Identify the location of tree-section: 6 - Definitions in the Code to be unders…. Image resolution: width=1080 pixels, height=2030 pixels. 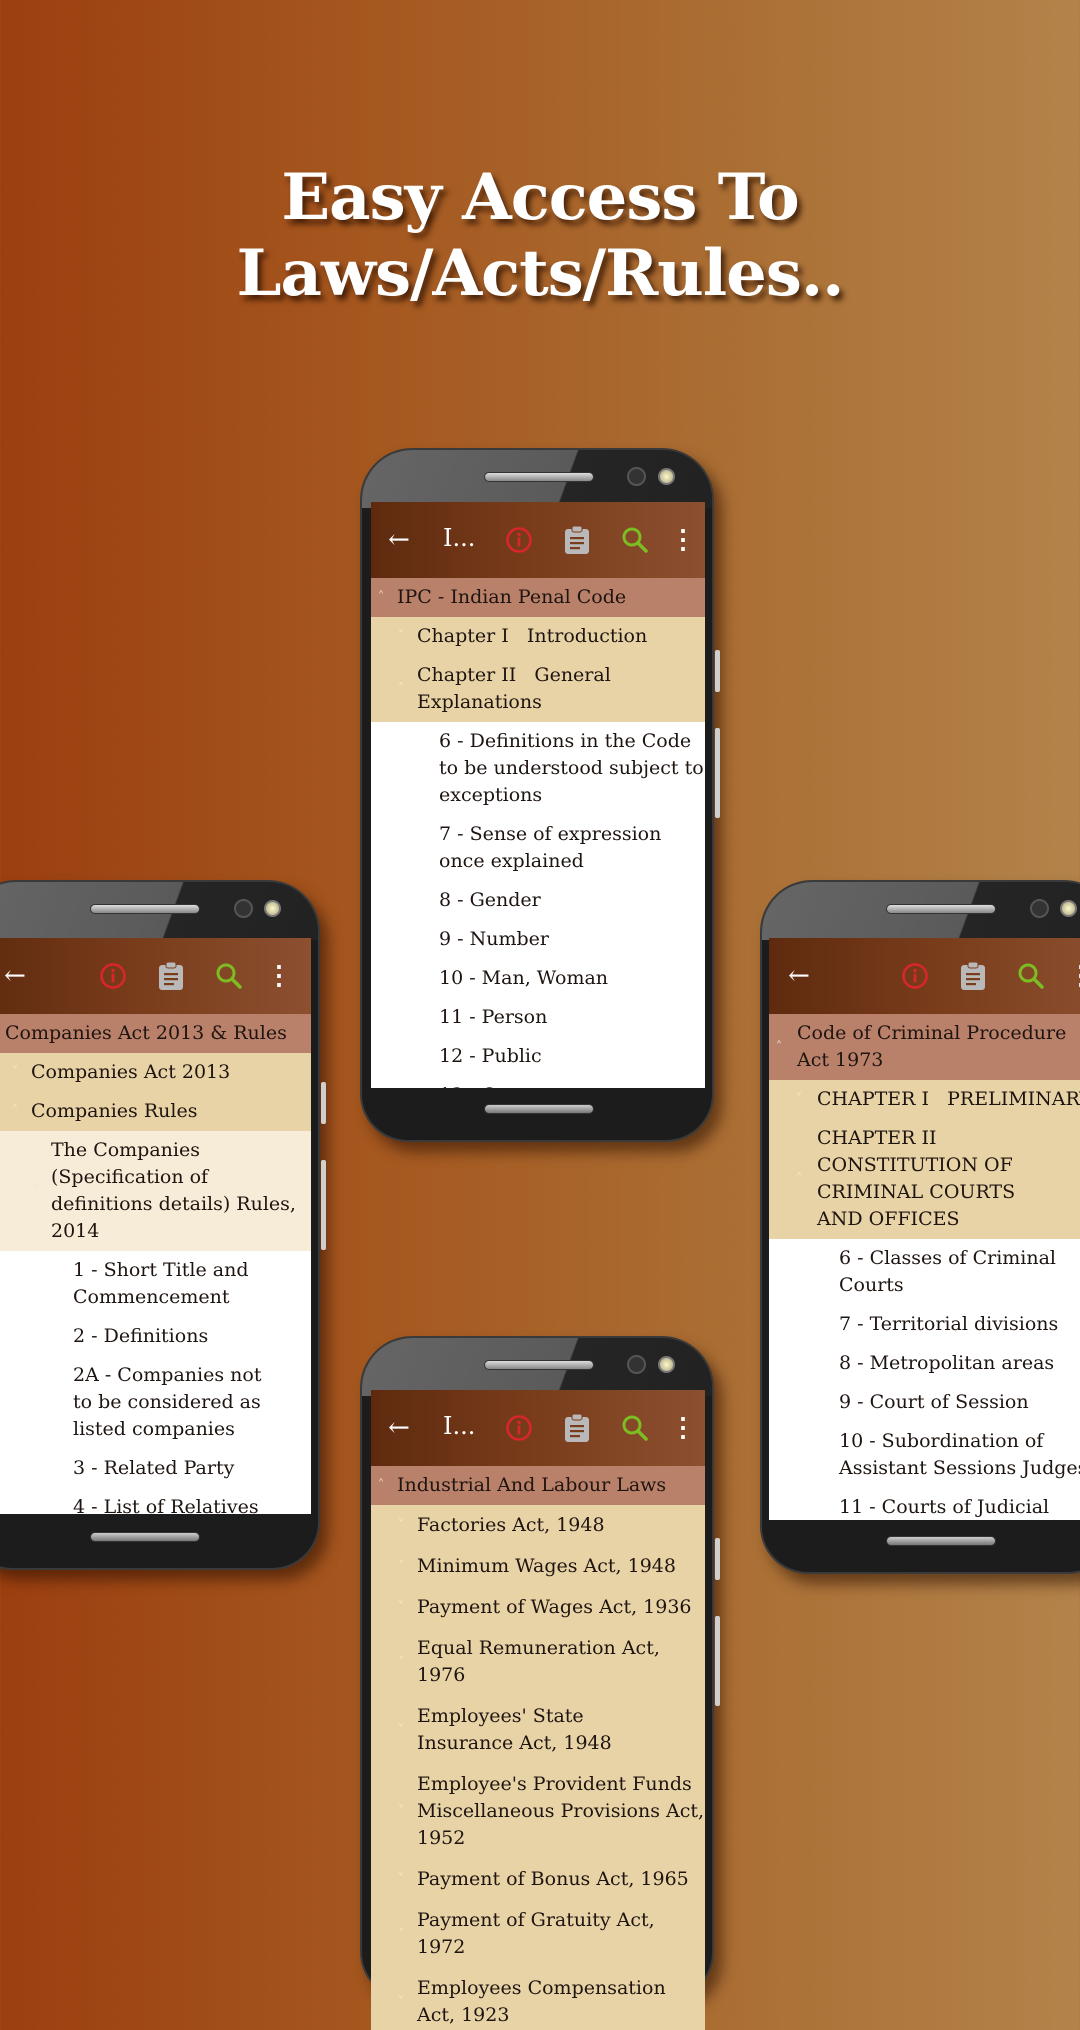
(538, 768).